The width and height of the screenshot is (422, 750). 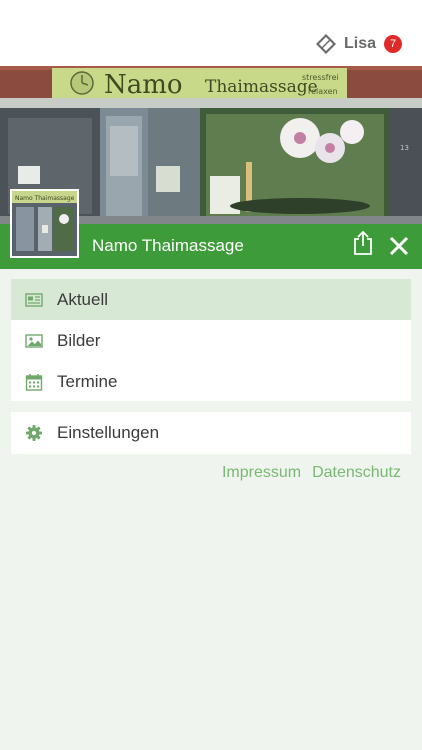 I want to click on datenschutz-link: Datenschutz, so click(x=356, y=473).